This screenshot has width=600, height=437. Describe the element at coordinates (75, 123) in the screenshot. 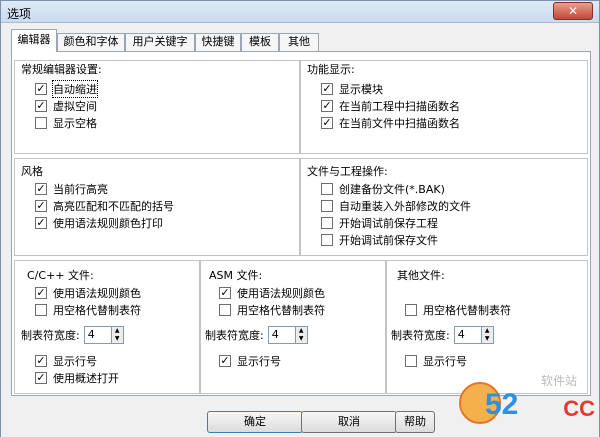

I see `checkbox-label: 显示空格` at that location.